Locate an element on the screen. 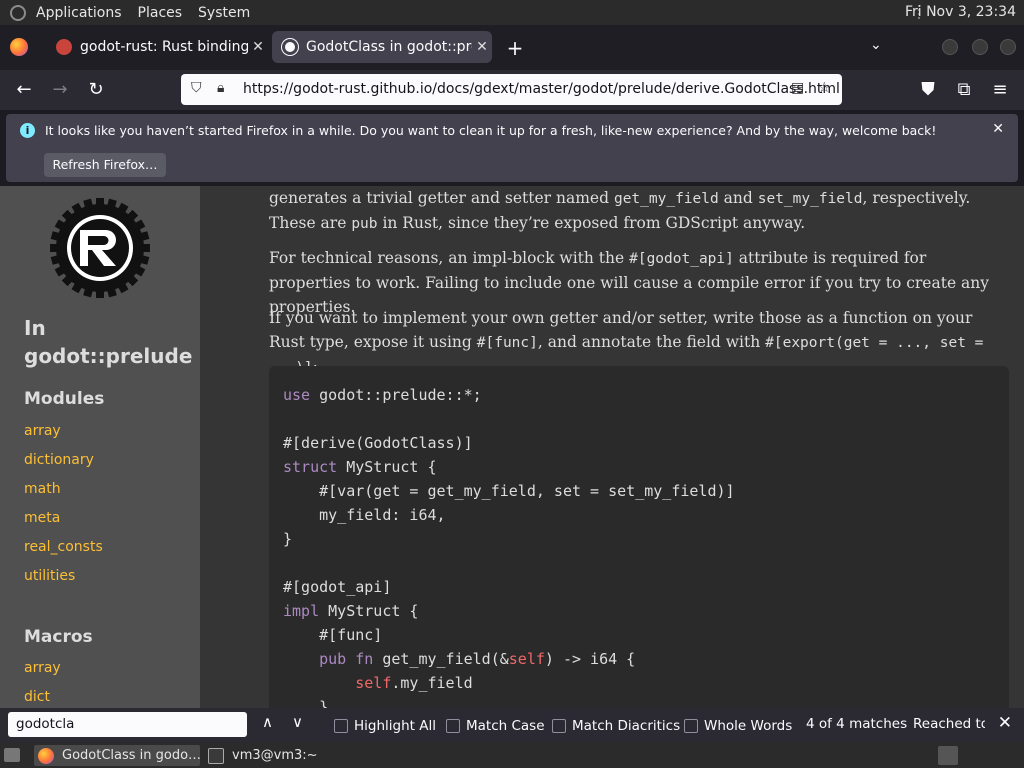 The width and height of the screenshot is (1024, 768). tab-title: GodotClass in godot::prelude is located at coordinates (389, 47).